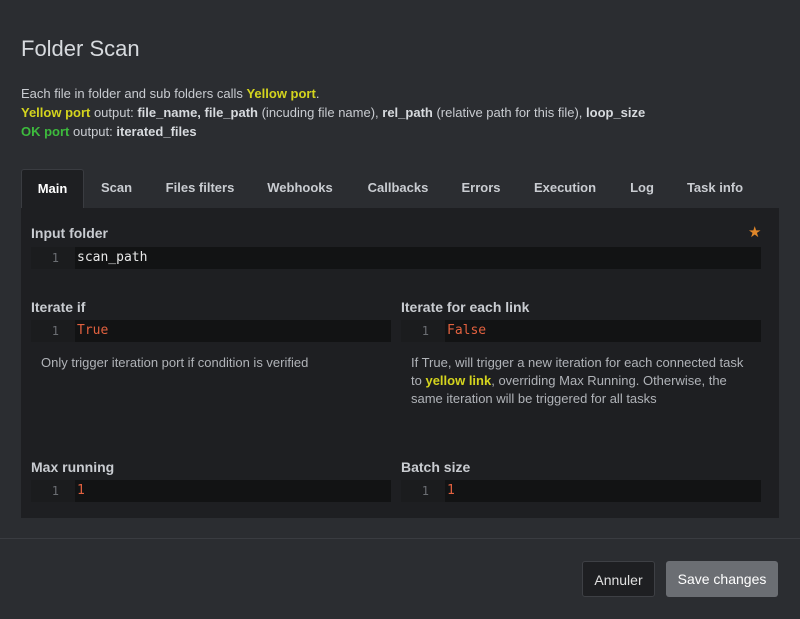  What do you see at coordinates (396, 258) in the screenshot?
I see `input-folder-editor: 1 scan_path` at bounding box center [396, 258].